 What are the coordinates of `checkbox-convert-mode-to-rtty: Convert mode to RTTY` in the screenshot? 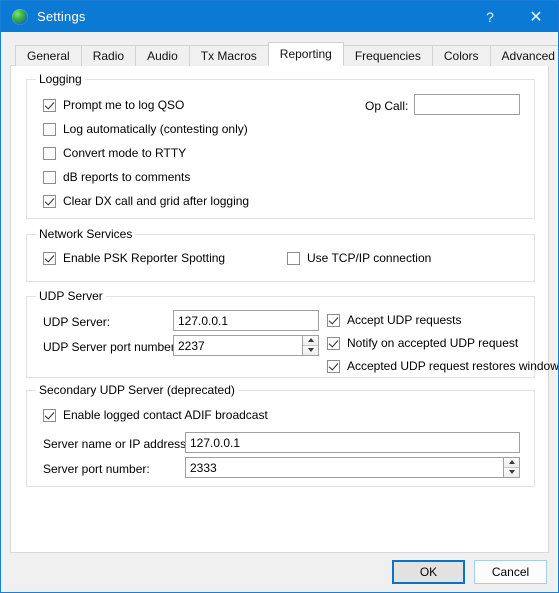 It's located at (114, 153).